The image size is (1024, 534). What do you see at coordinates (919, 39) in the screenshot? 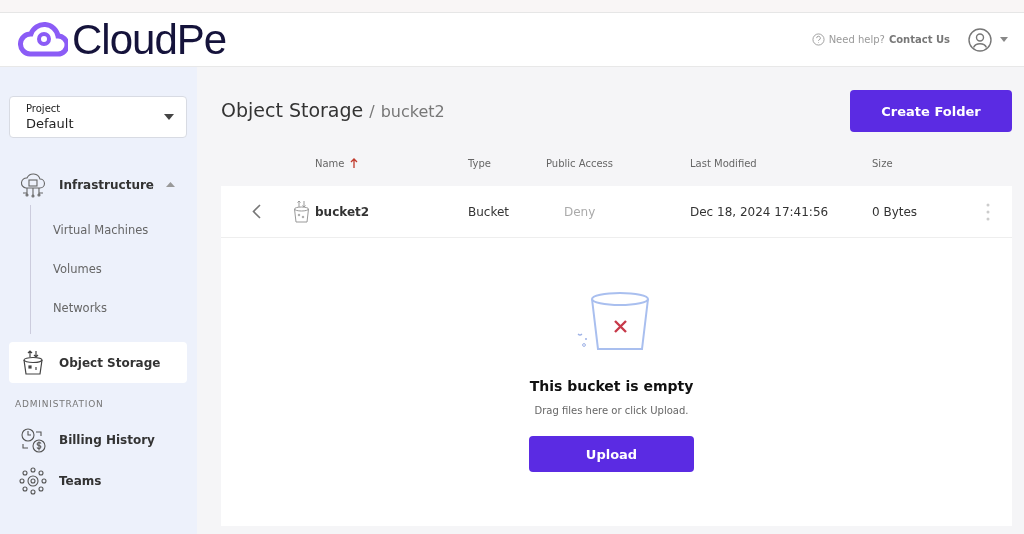
I see `contact-link: Contact Us` at bounding box center [919, 39].